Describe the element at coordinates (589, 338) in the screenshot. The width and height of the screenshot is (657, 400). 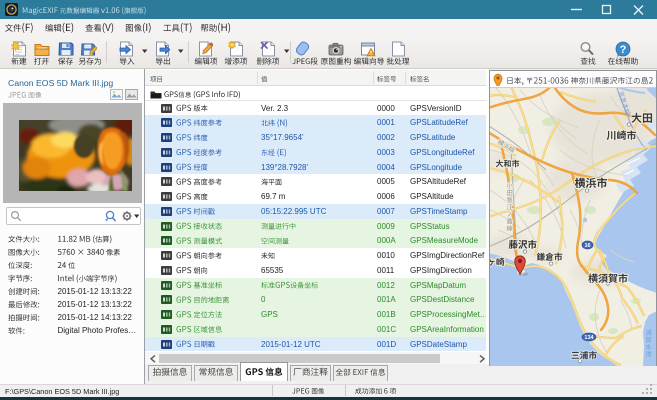
I see `svg-text: 134` at that location.